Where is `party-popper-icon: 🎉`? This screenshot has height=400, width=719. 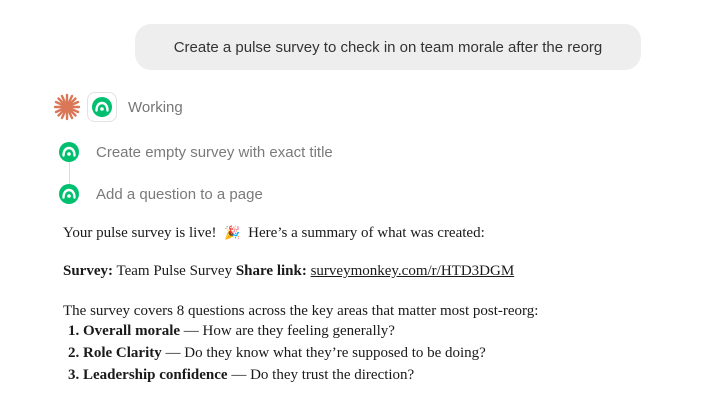
party-popper-icon: 🎉 is located at coordinates (232, 233).